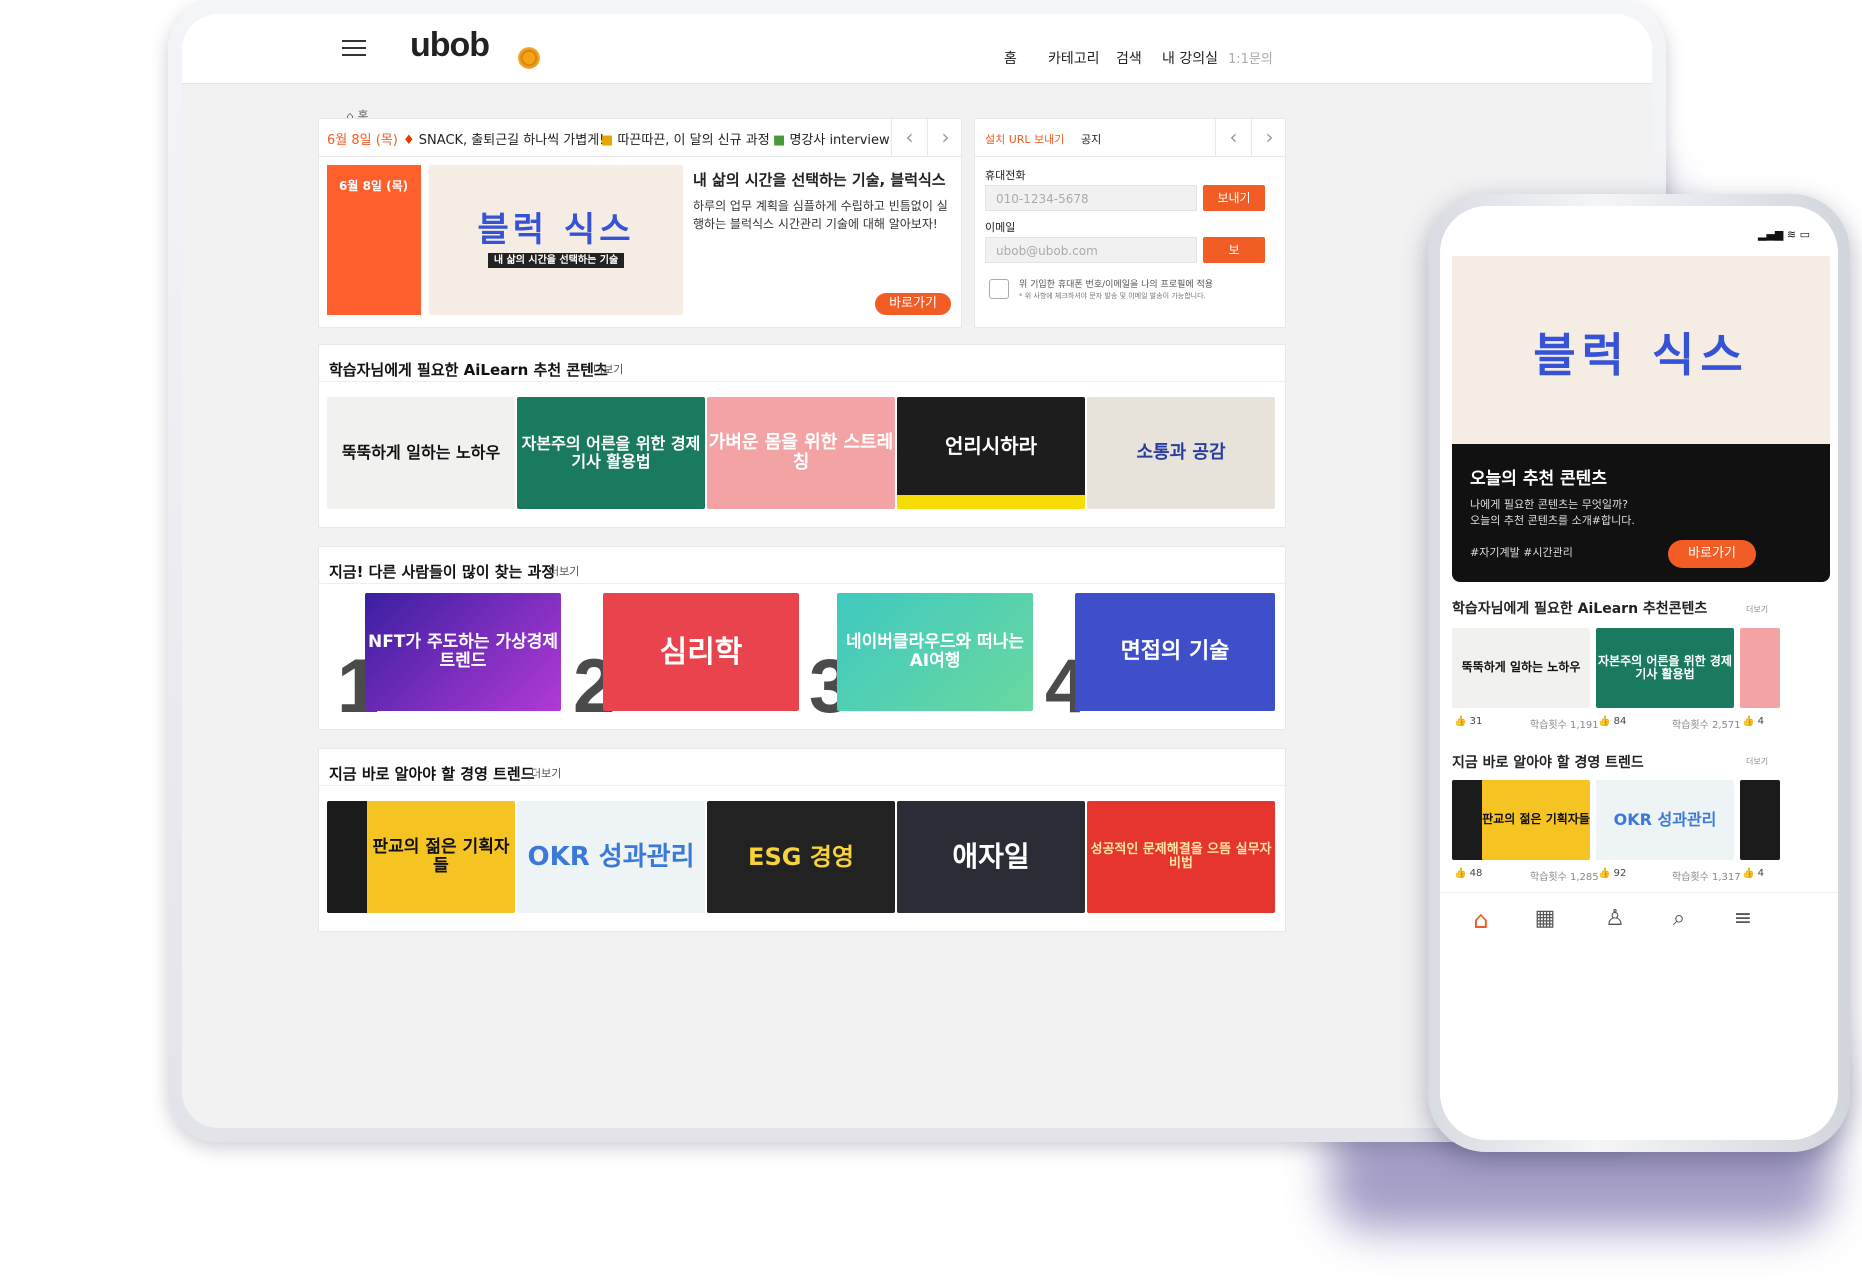 The image size is (1862, 1280). Describe the element at coordinates (991, 857) in the screenshot. I see `trend-card: 애자일` at that location.